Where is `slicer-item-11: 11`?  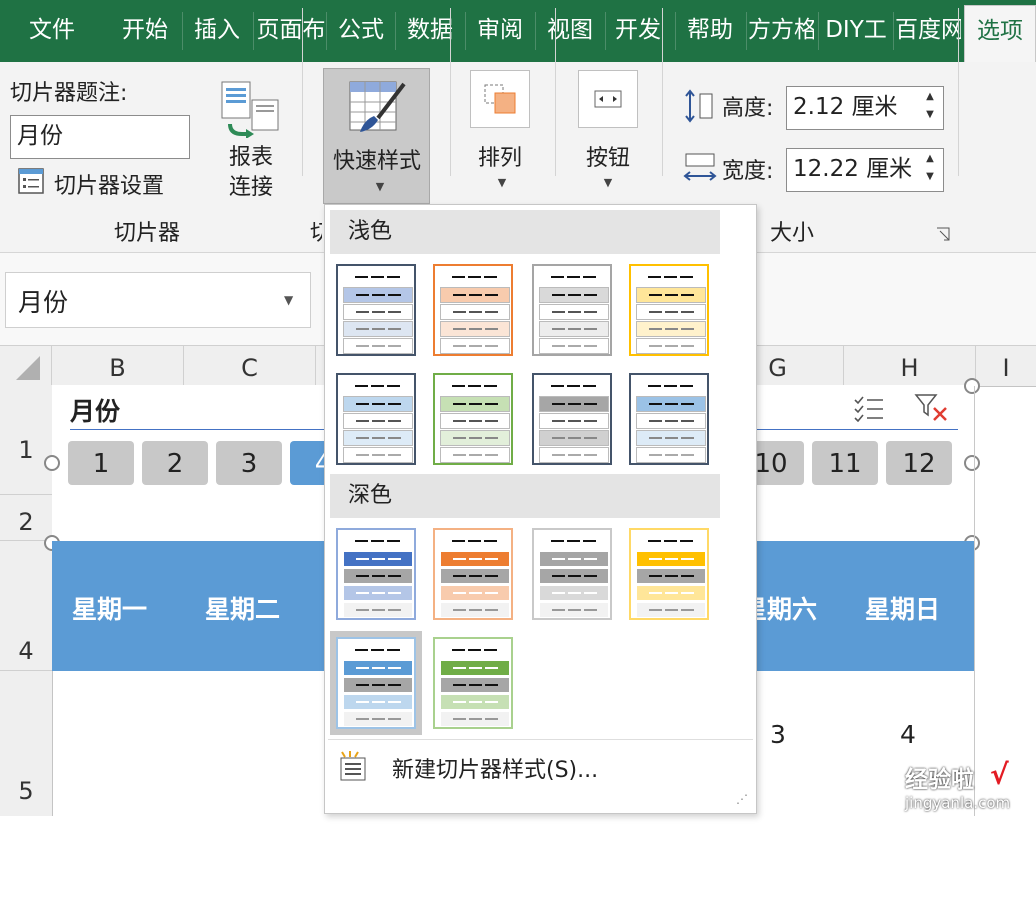
slicer-item-11: 11 is located at coordinates (845, 463).